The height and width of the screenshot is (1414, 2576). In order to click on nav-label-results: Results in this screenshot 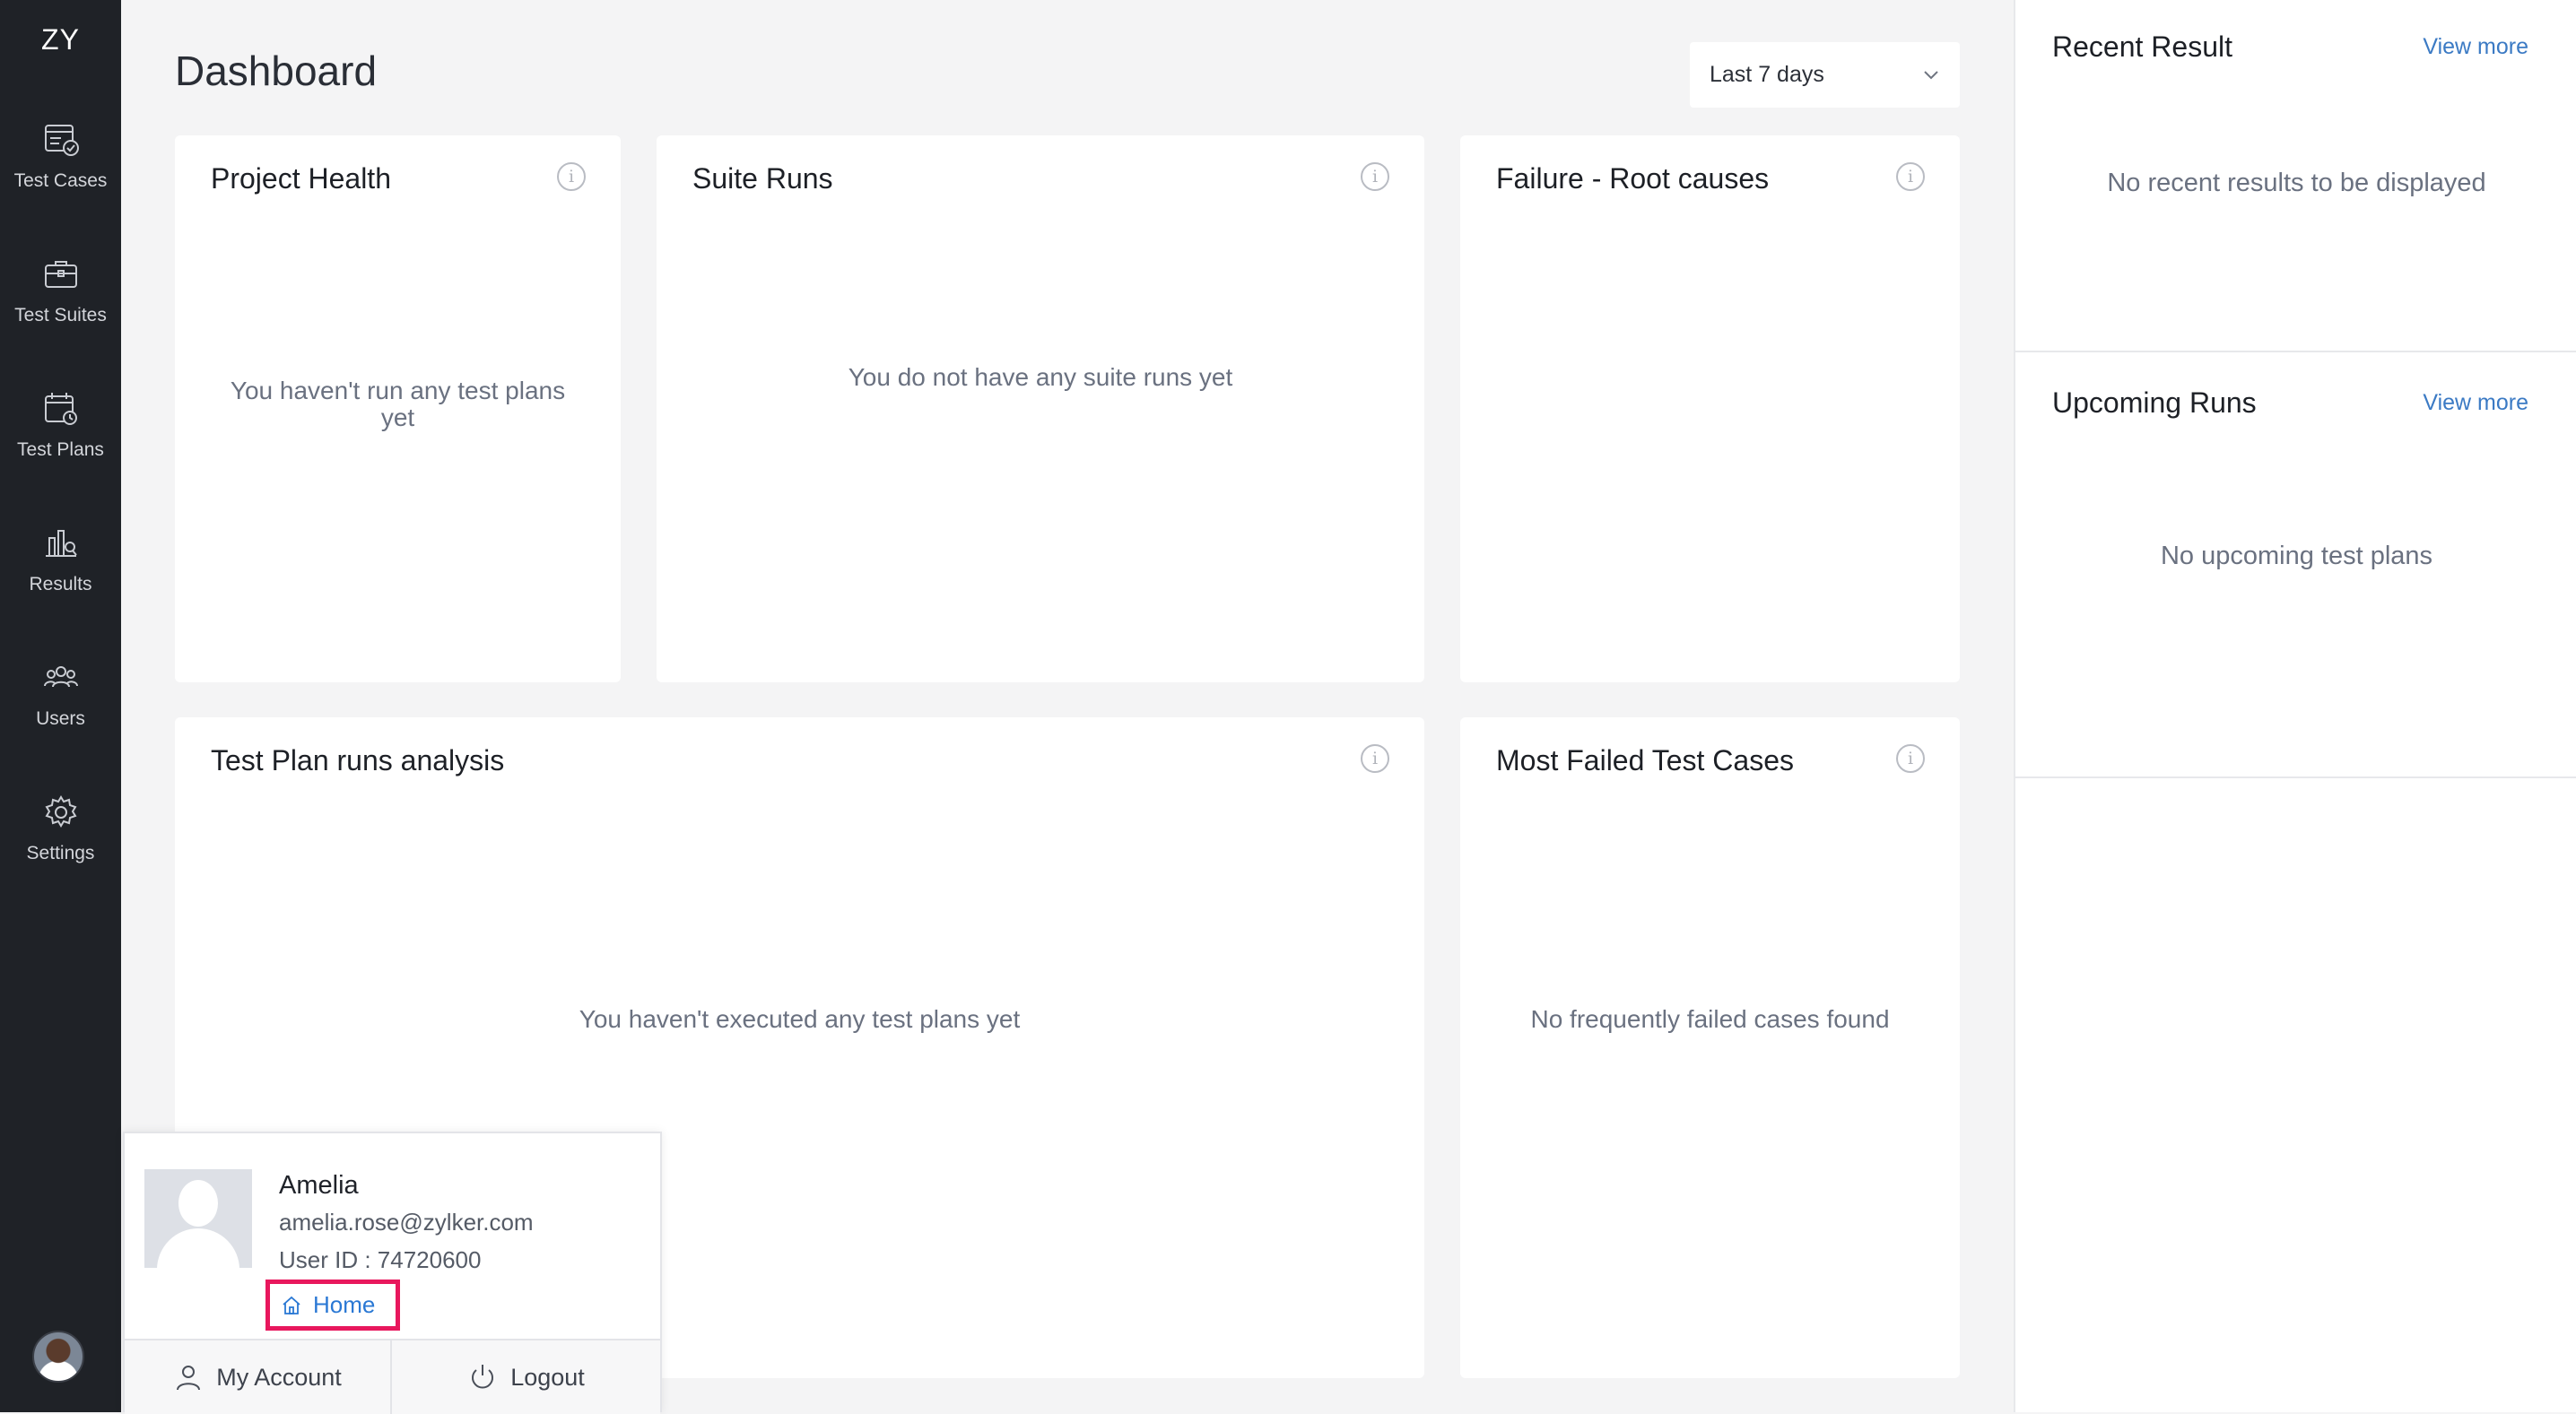, I will do `click(60, 584)`.